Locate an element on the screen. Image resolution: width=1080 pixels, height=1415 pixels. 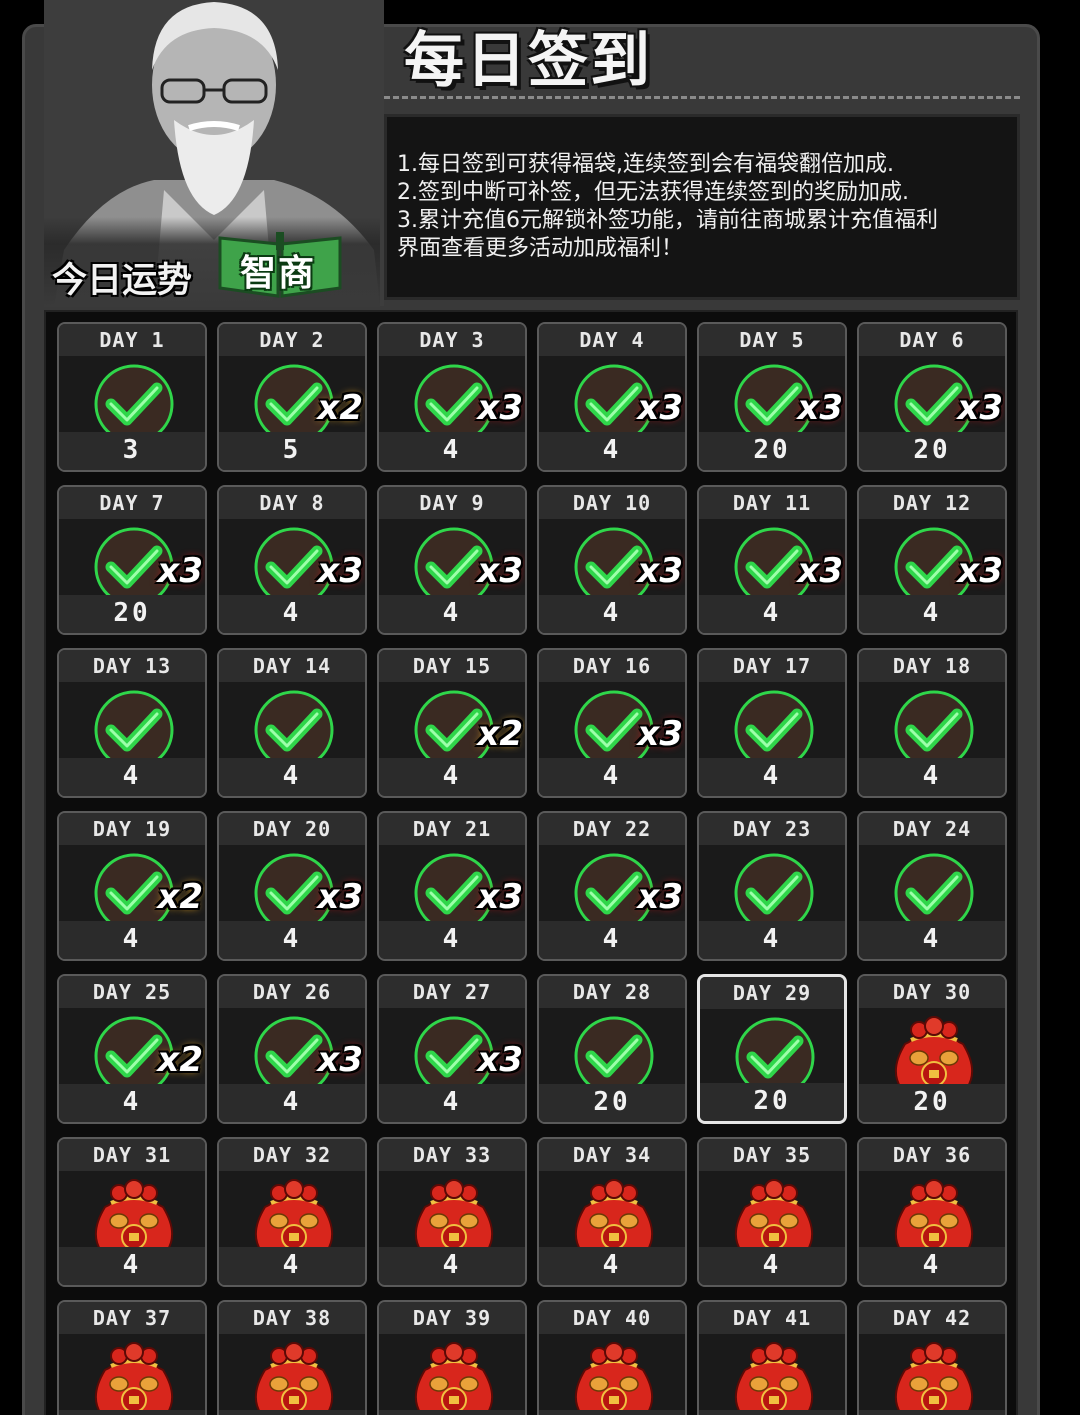
day-cell: DAY 42 is located at coordinates (932, 1357).